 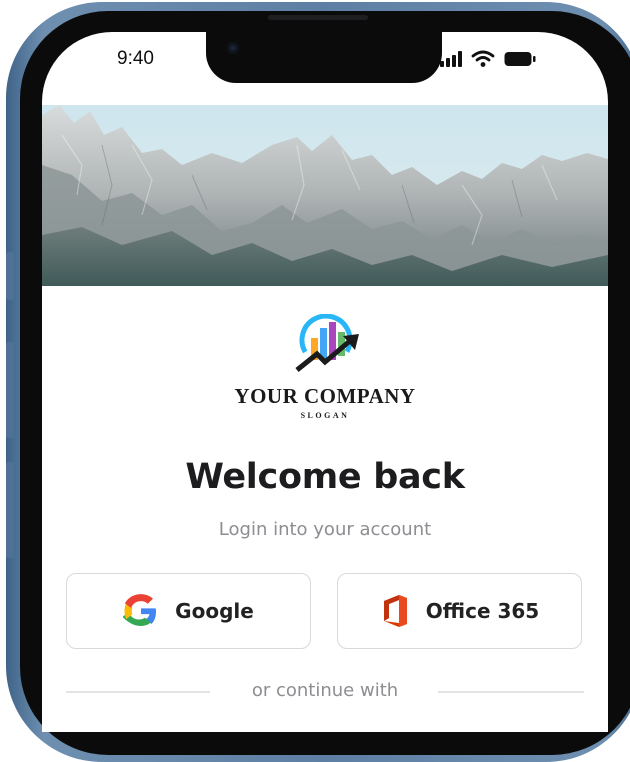 What do you see at coordinates (318, 17) in the screenshot?
I see `earpiece-speaker` at bounding box center [318, 17].